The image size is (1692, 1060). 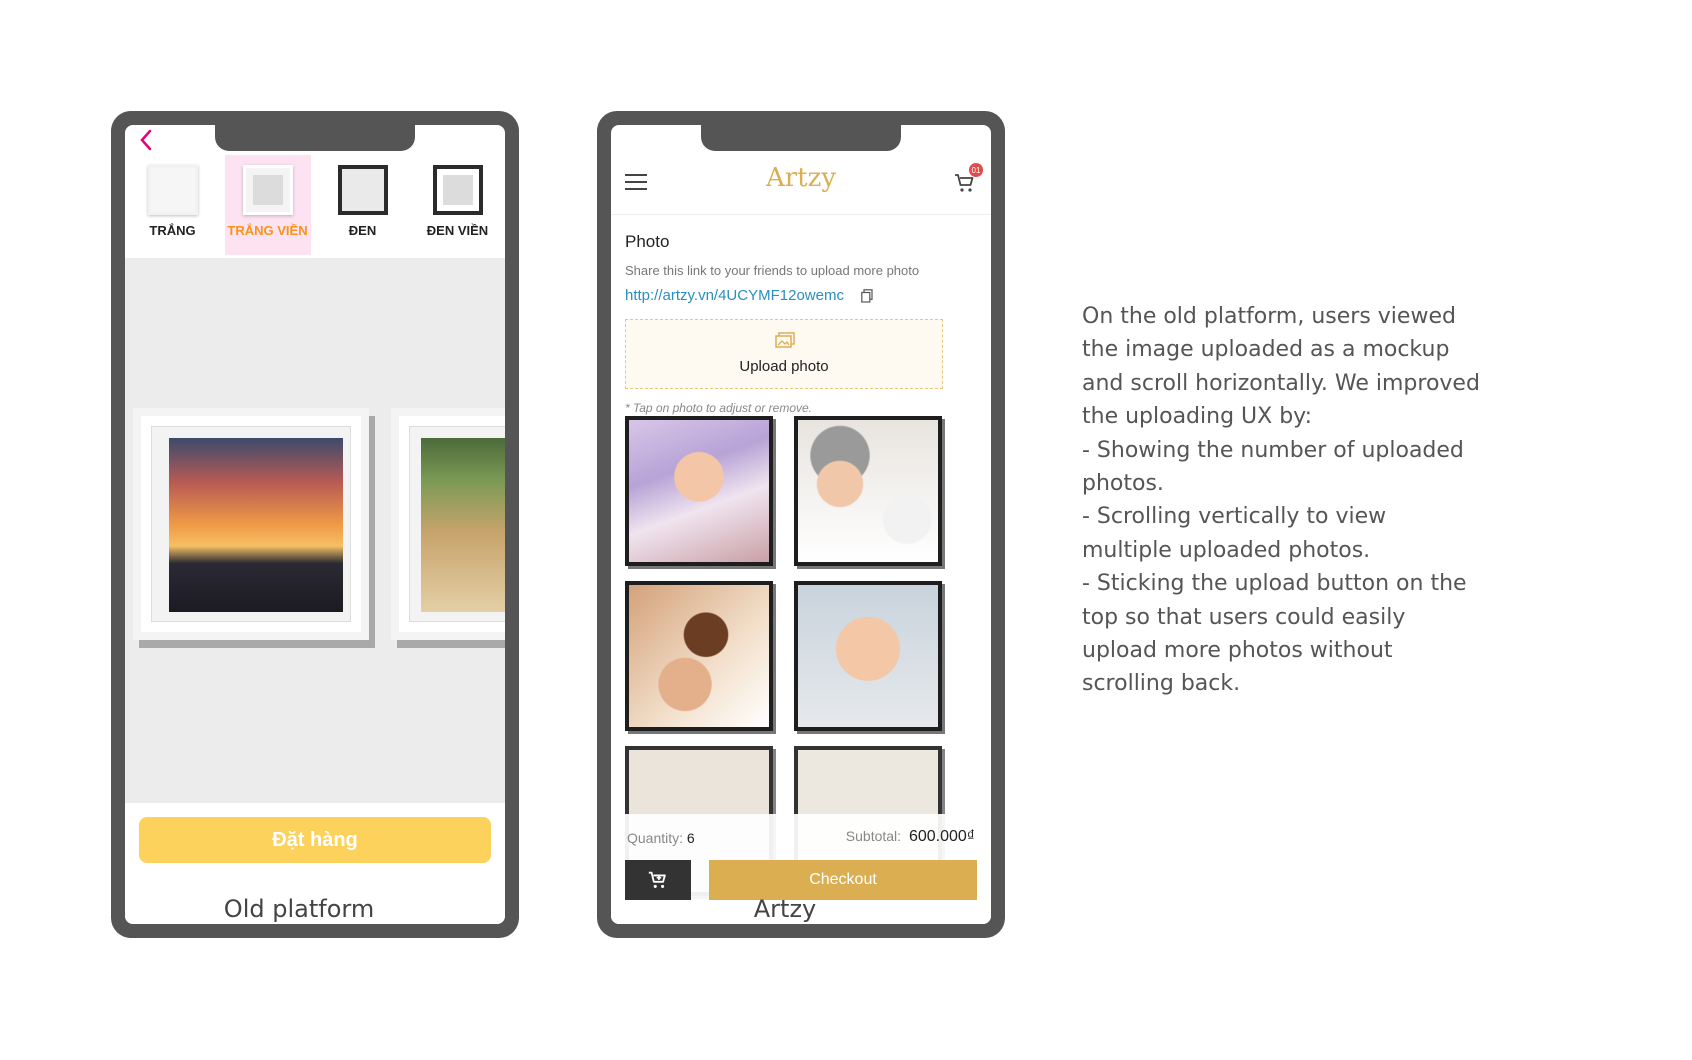 What do you see at coordinates (719, 408) in the screenshot?
I see `tap-hint: * Tap on photo to adjust or remove.` at bounding box center [719, 408].